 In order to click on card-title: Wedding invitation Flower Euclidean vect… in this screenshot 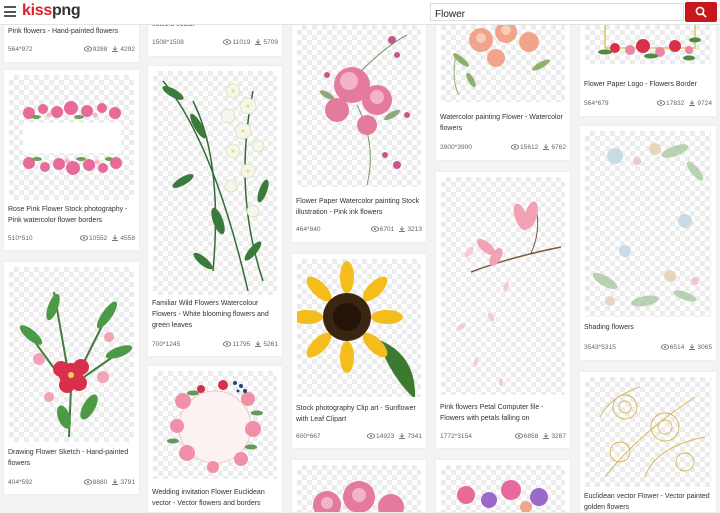, I will do `click(215, 498)`.